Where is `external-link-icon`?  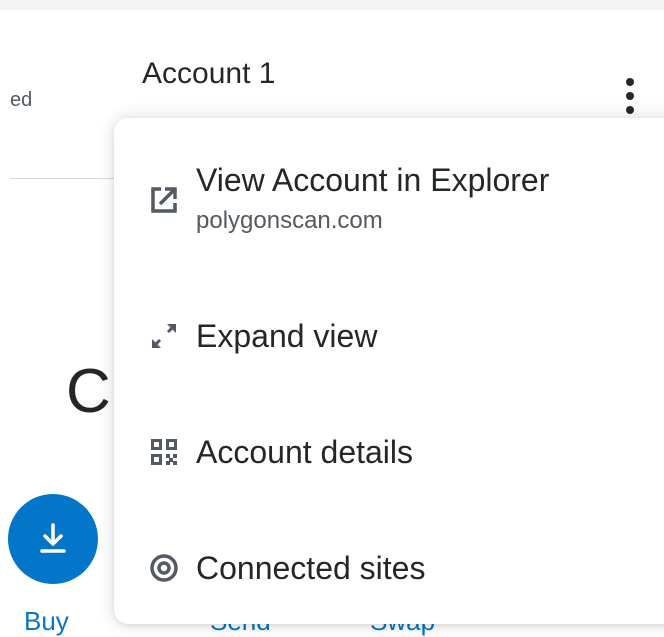
external-link-icon is located at coordinates (164, 200).